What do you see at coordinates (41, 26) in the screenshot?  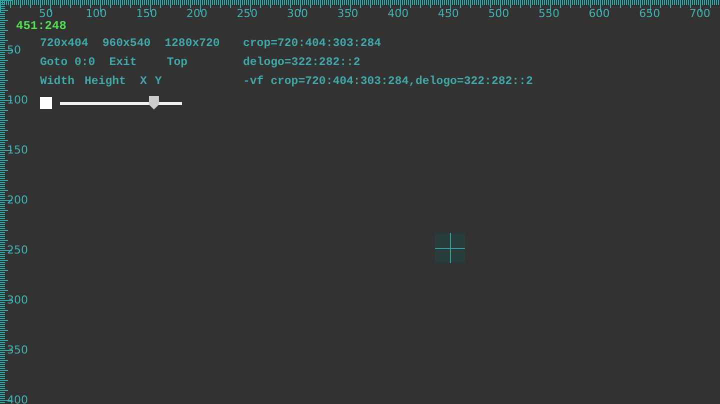 I see `cursor-coordinates: 451:248` at bounding box center [41, 26].